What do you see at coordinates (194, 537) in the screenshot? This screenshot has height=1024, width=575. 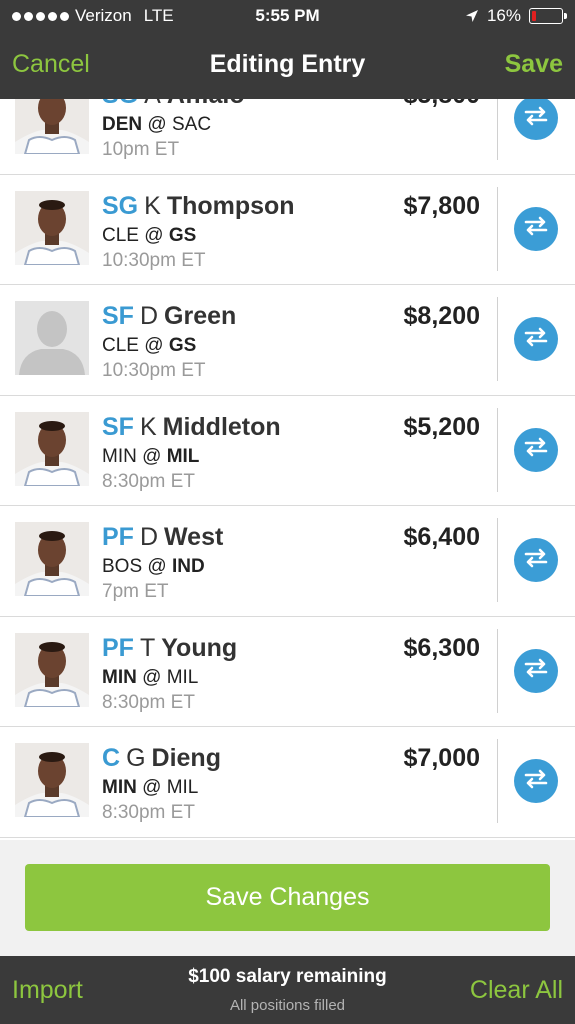 I see `player-last-name: West` at bounding box center [194, 537].